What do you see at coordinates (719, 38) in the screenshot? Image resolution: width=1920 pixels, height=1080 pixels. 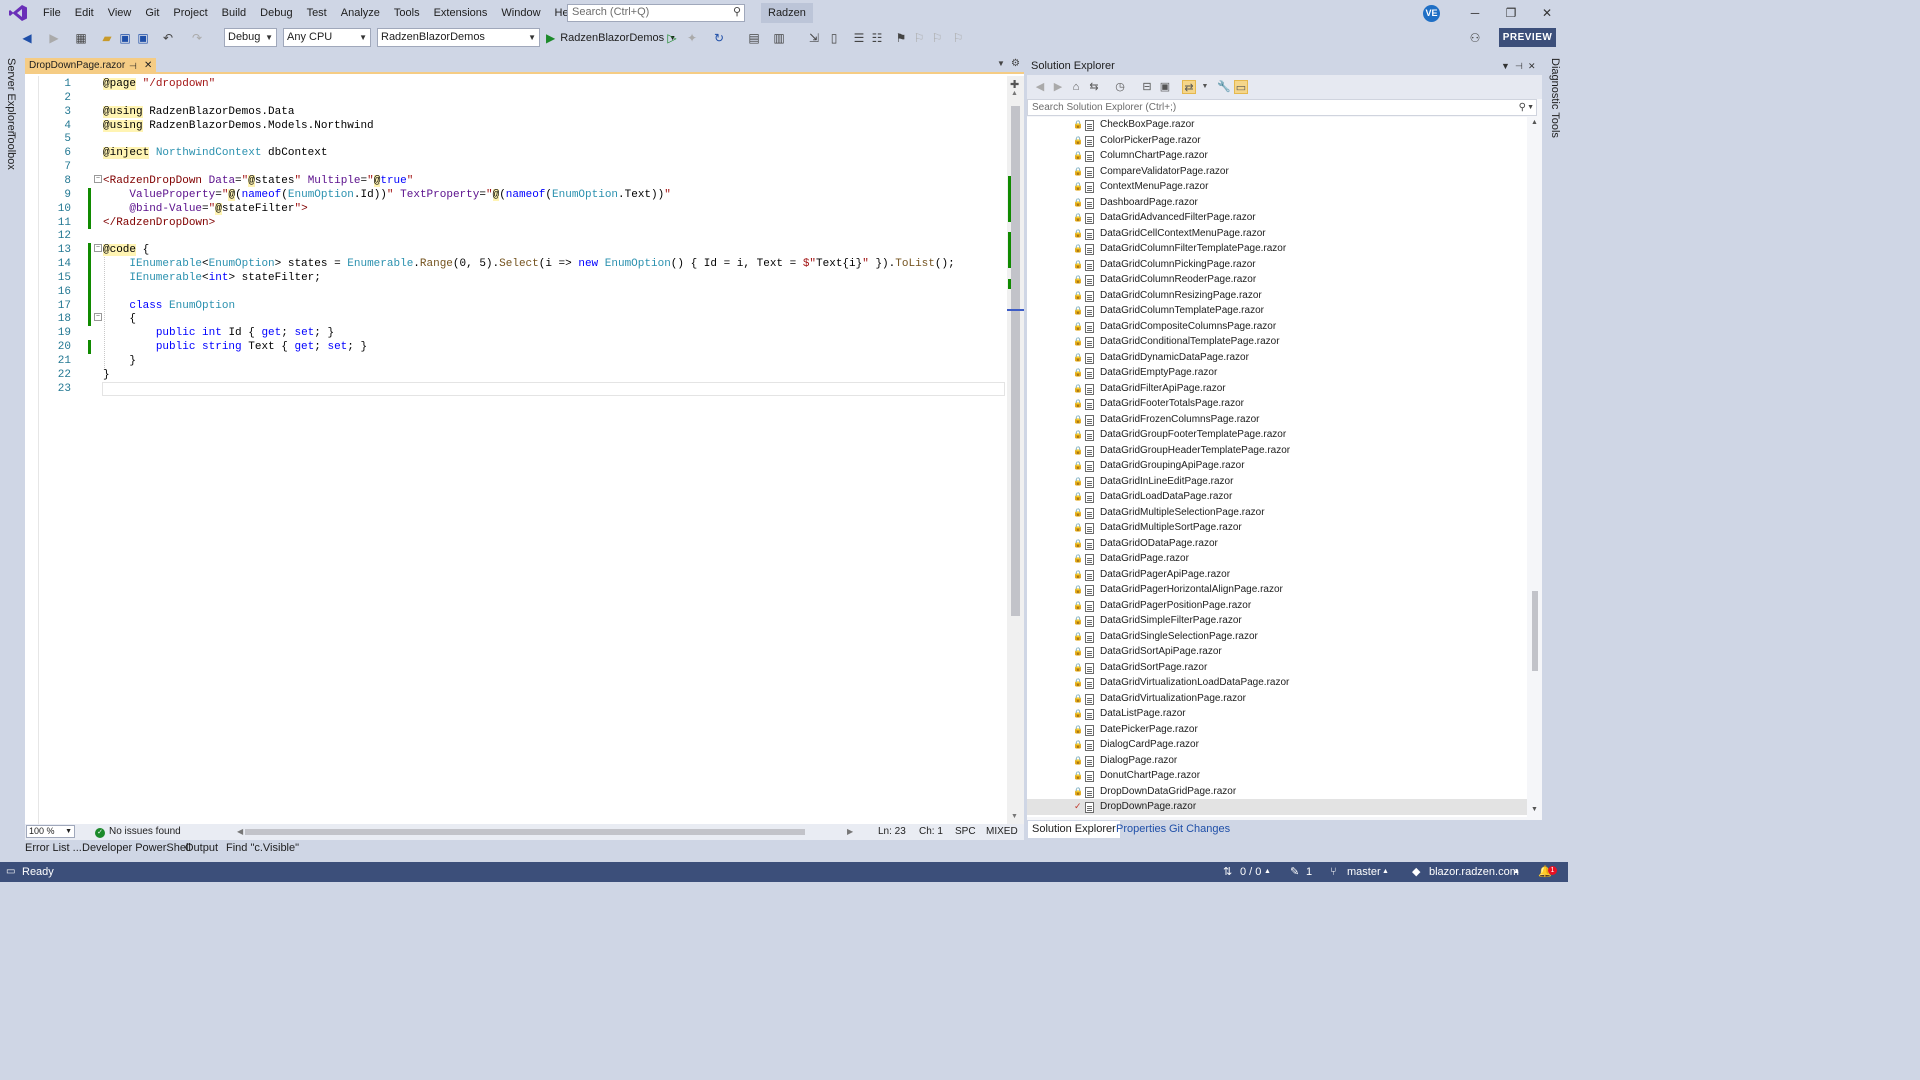 I see `refresh-icon: ↻` at bounding box center [719, 38].